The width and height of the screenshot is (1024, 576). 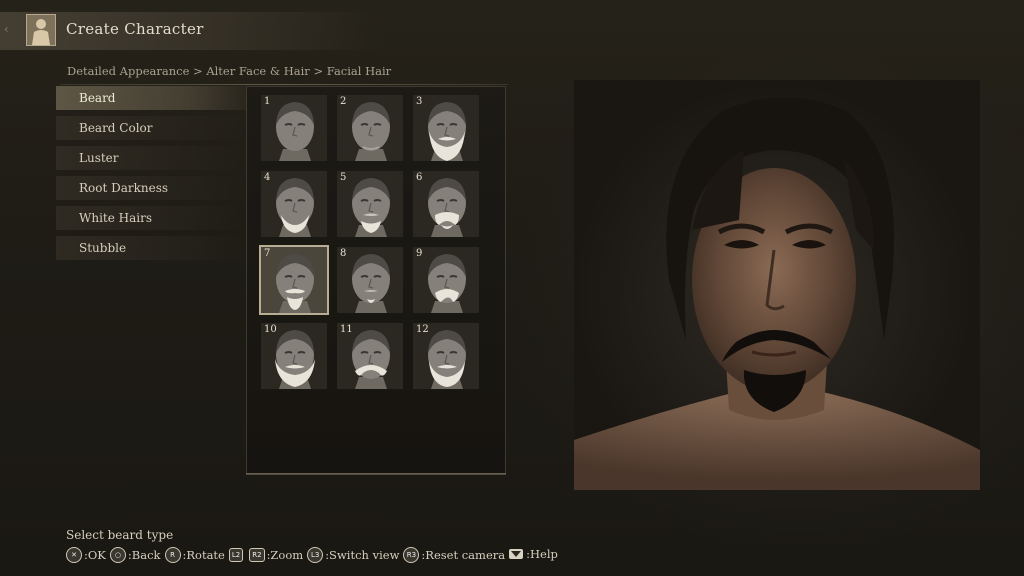 I want to click on control-prompt-label: :Zoom, so click(x=285, y=555).